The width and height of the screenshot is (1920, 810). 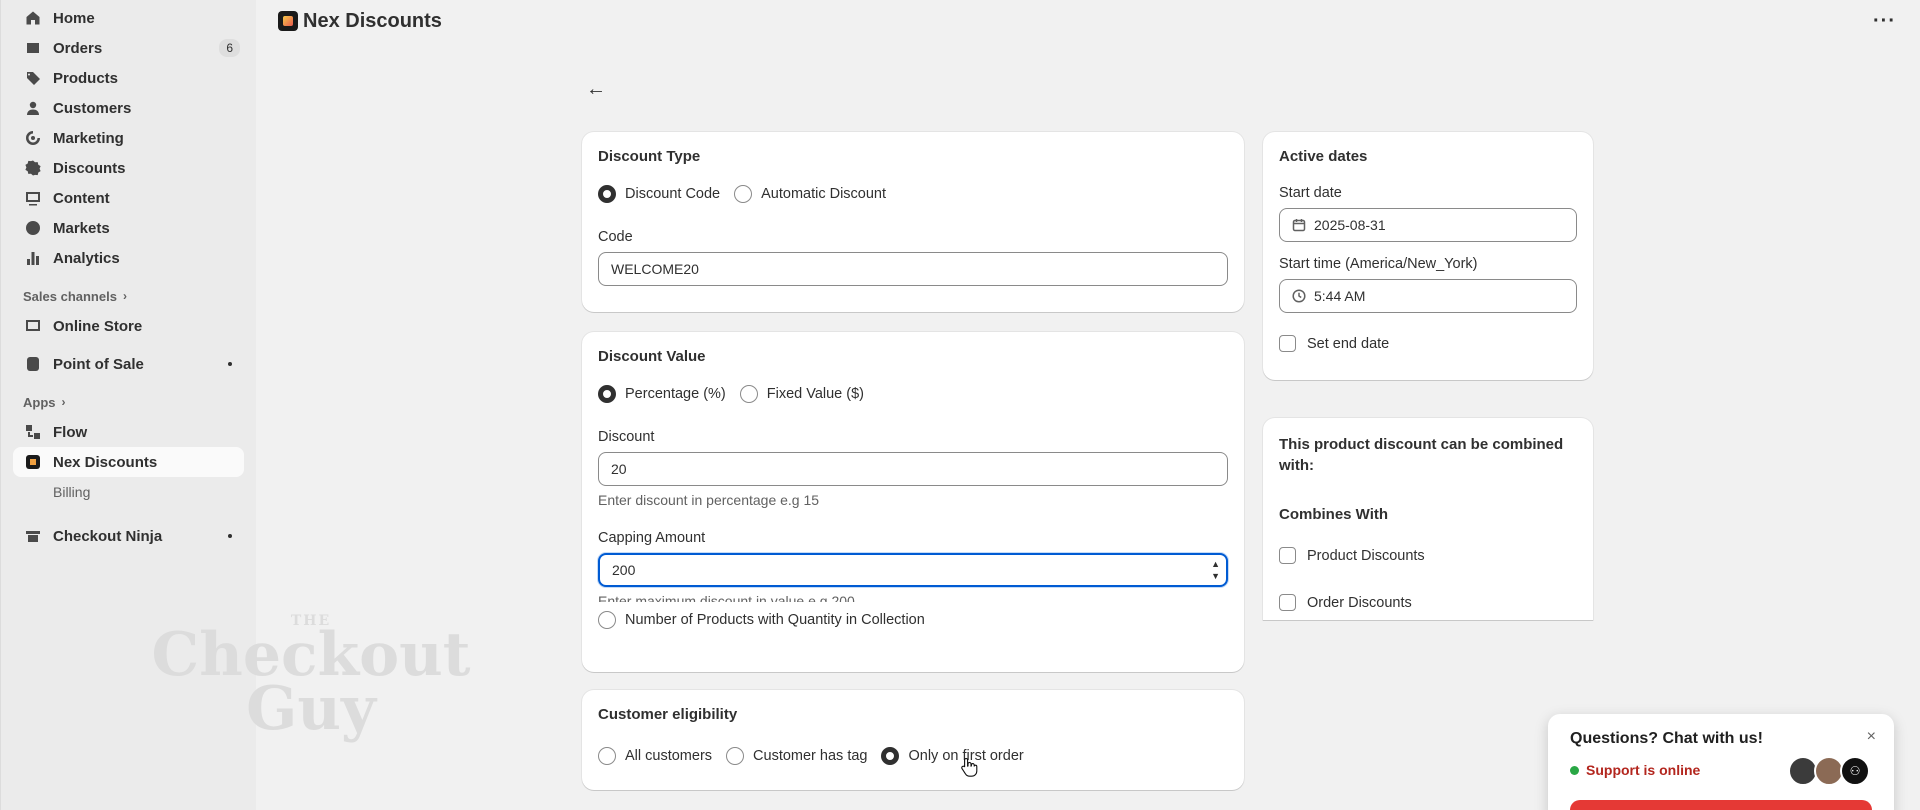 What do you see at coordinates (33, 462) in the screenshot?
I see `nex-discounts-app-icon` at bounding box center [33, 462].